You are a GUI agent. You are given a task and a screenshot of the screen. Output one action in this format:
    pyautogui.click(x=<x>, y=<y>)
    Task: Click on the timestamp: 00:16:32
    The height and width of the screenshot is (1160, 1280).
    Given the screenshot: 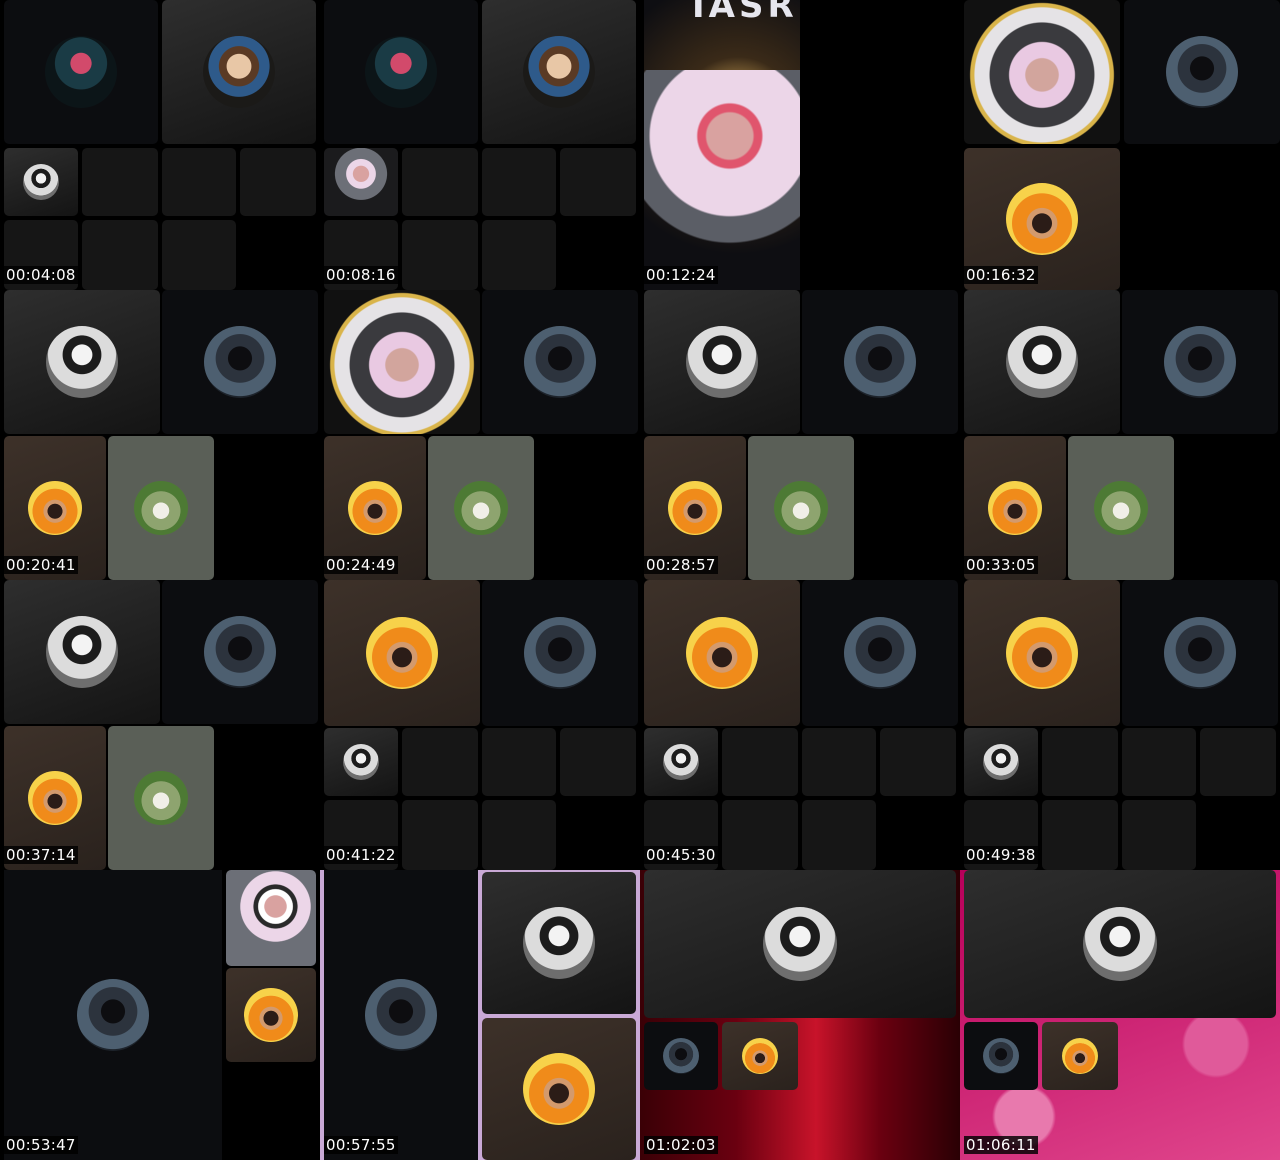 What is the action you would take?
    pyautogui.click(x=1001, y=275)
    